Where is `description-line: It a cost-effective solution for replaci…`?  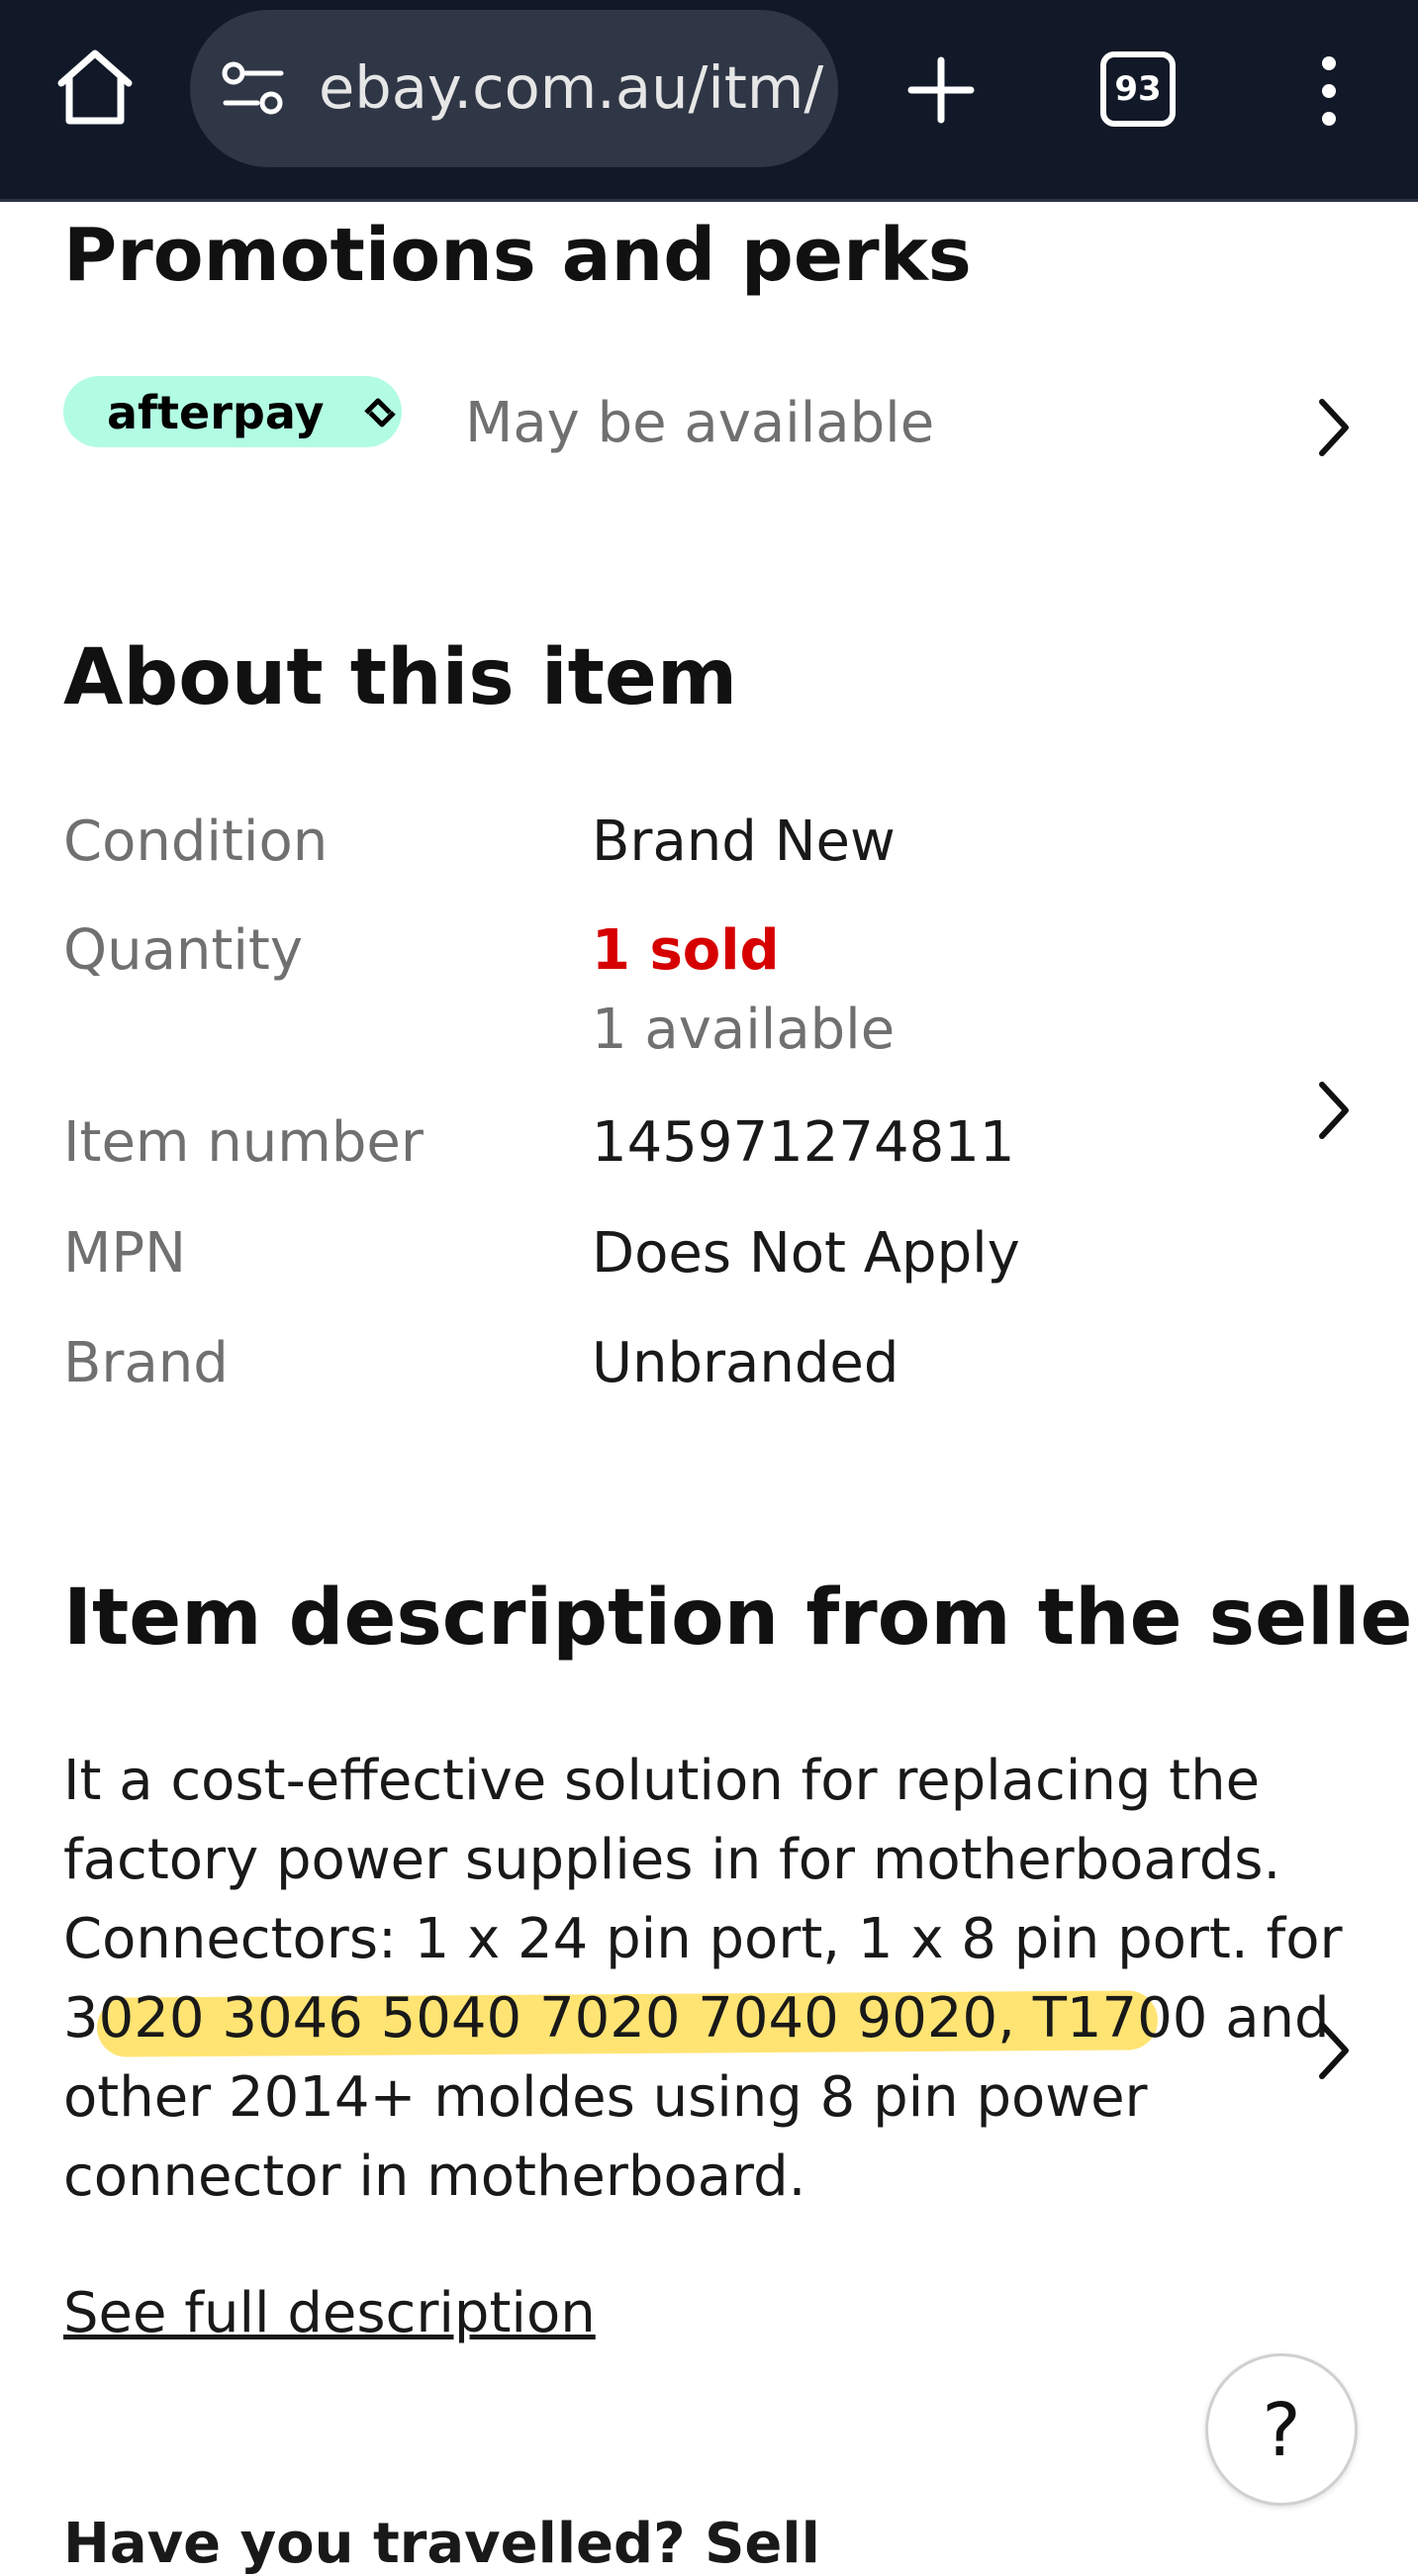
description-line: It a cost-effective solution for replaci… is located at coordinates (662, 1781).